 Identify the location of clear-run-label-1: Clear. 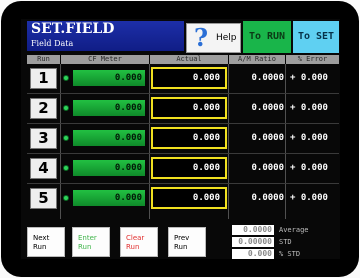
(135, 238).